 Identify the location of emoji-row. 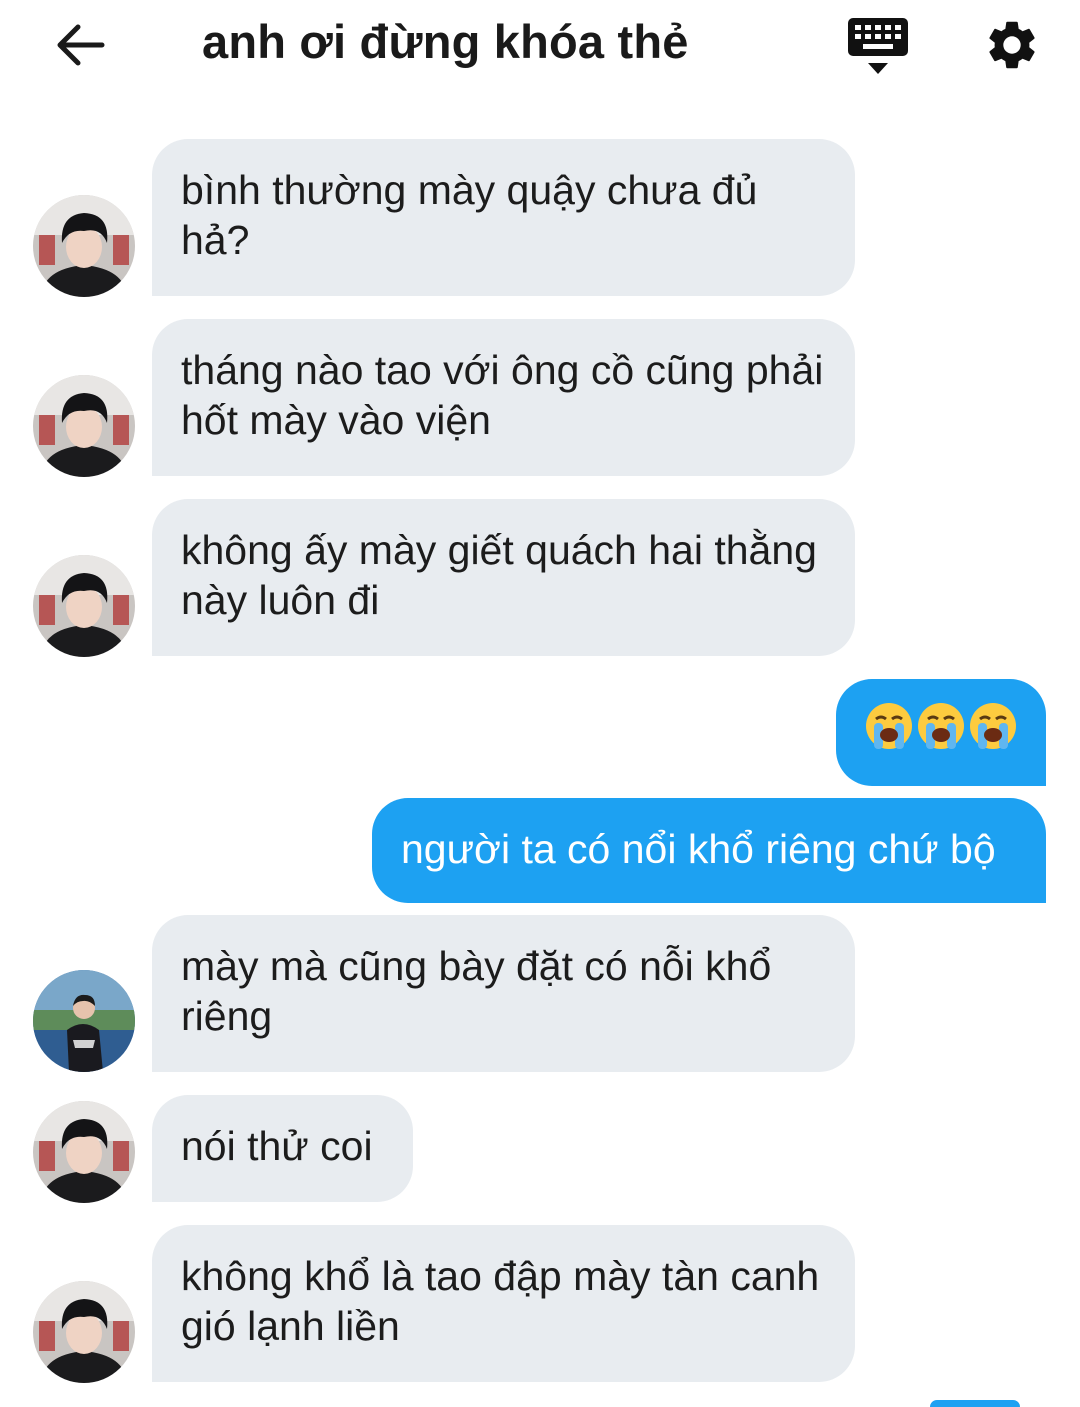
(942, 726).